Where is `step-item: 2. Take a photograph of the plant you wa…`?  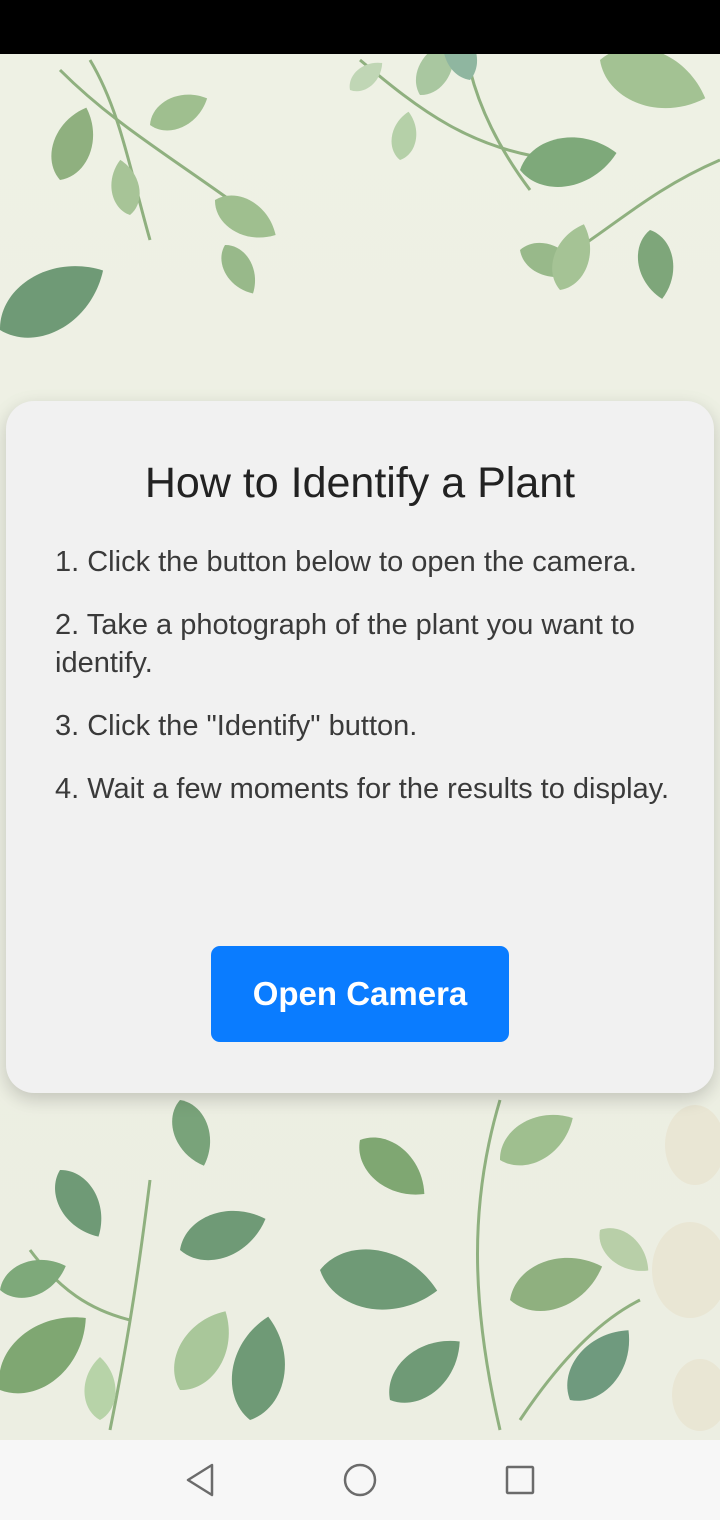 step-item: 2. Take a photograph of the plant you wa… is located at coordinates (345, 644).